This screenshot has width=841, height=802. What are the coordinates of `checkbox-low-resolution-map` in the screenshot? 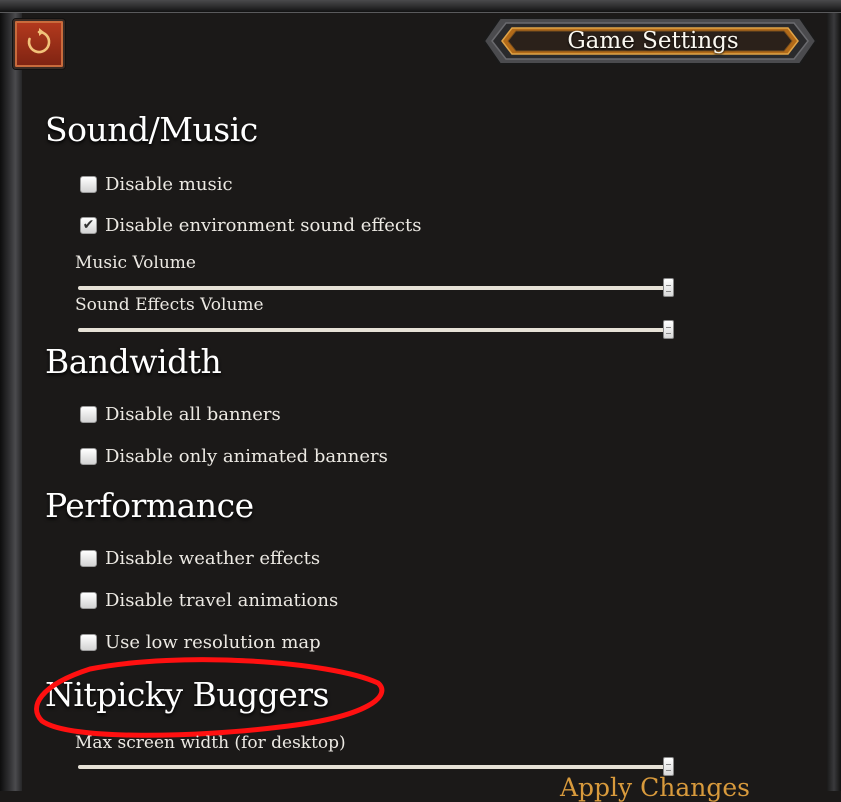 It's located at (88, 642).